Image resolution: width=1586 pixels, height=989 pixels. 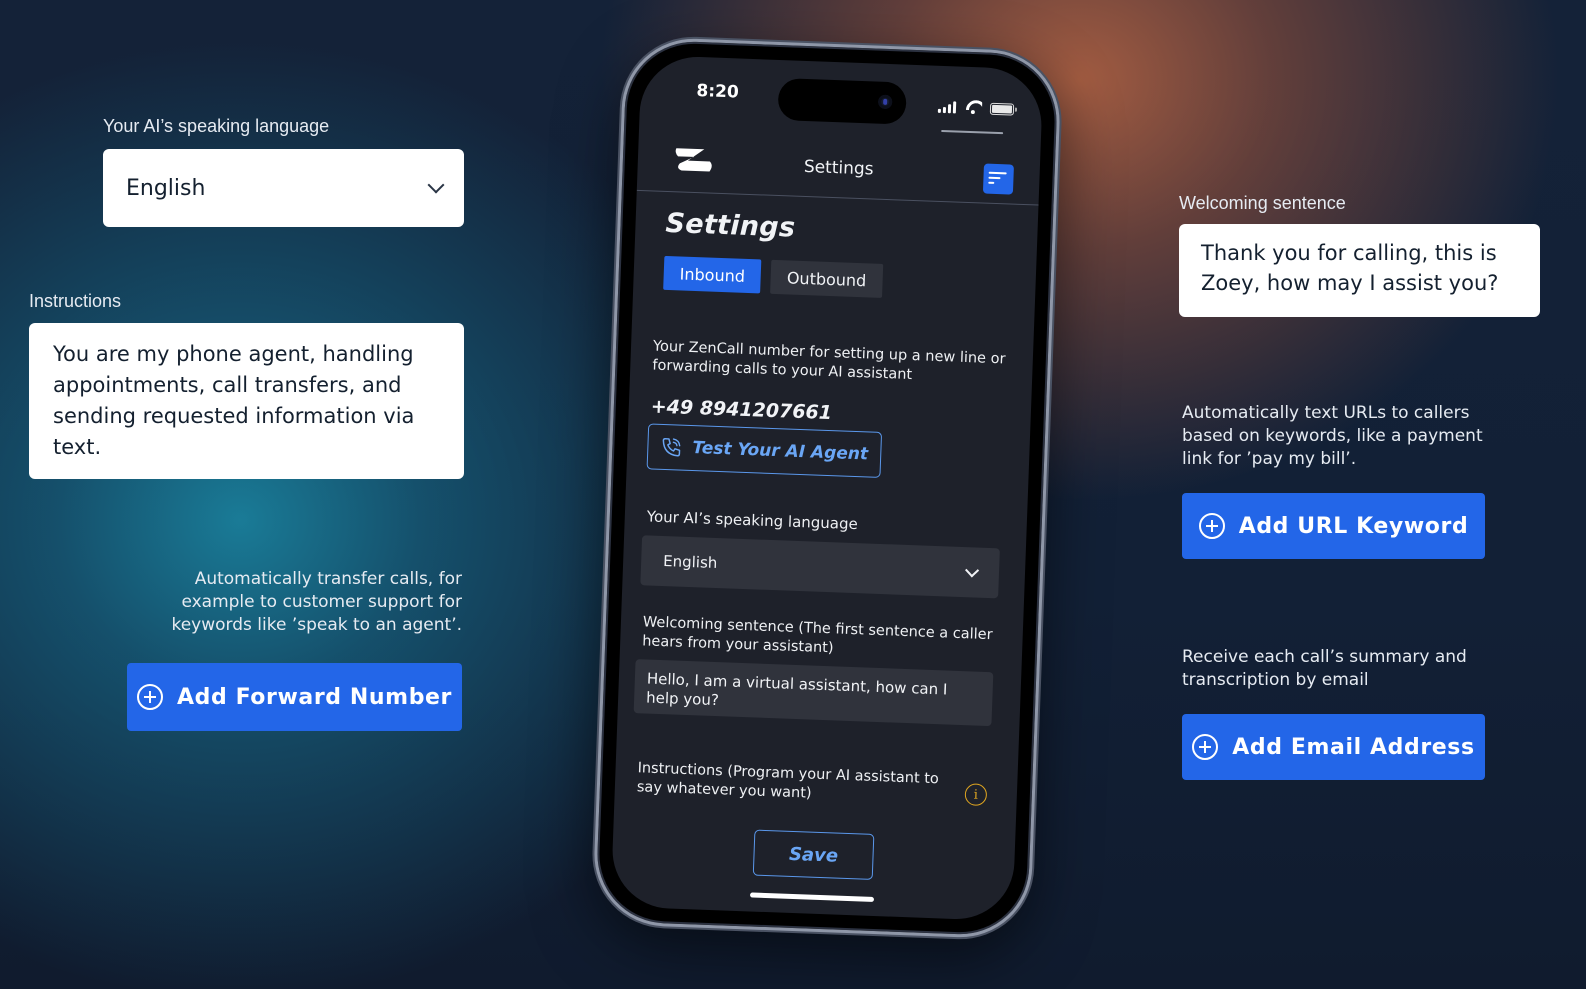 What do you see at coordinates (820, 567) in the screenshot?
I see `language-dropdown: English` at bounding box center [820, 567].